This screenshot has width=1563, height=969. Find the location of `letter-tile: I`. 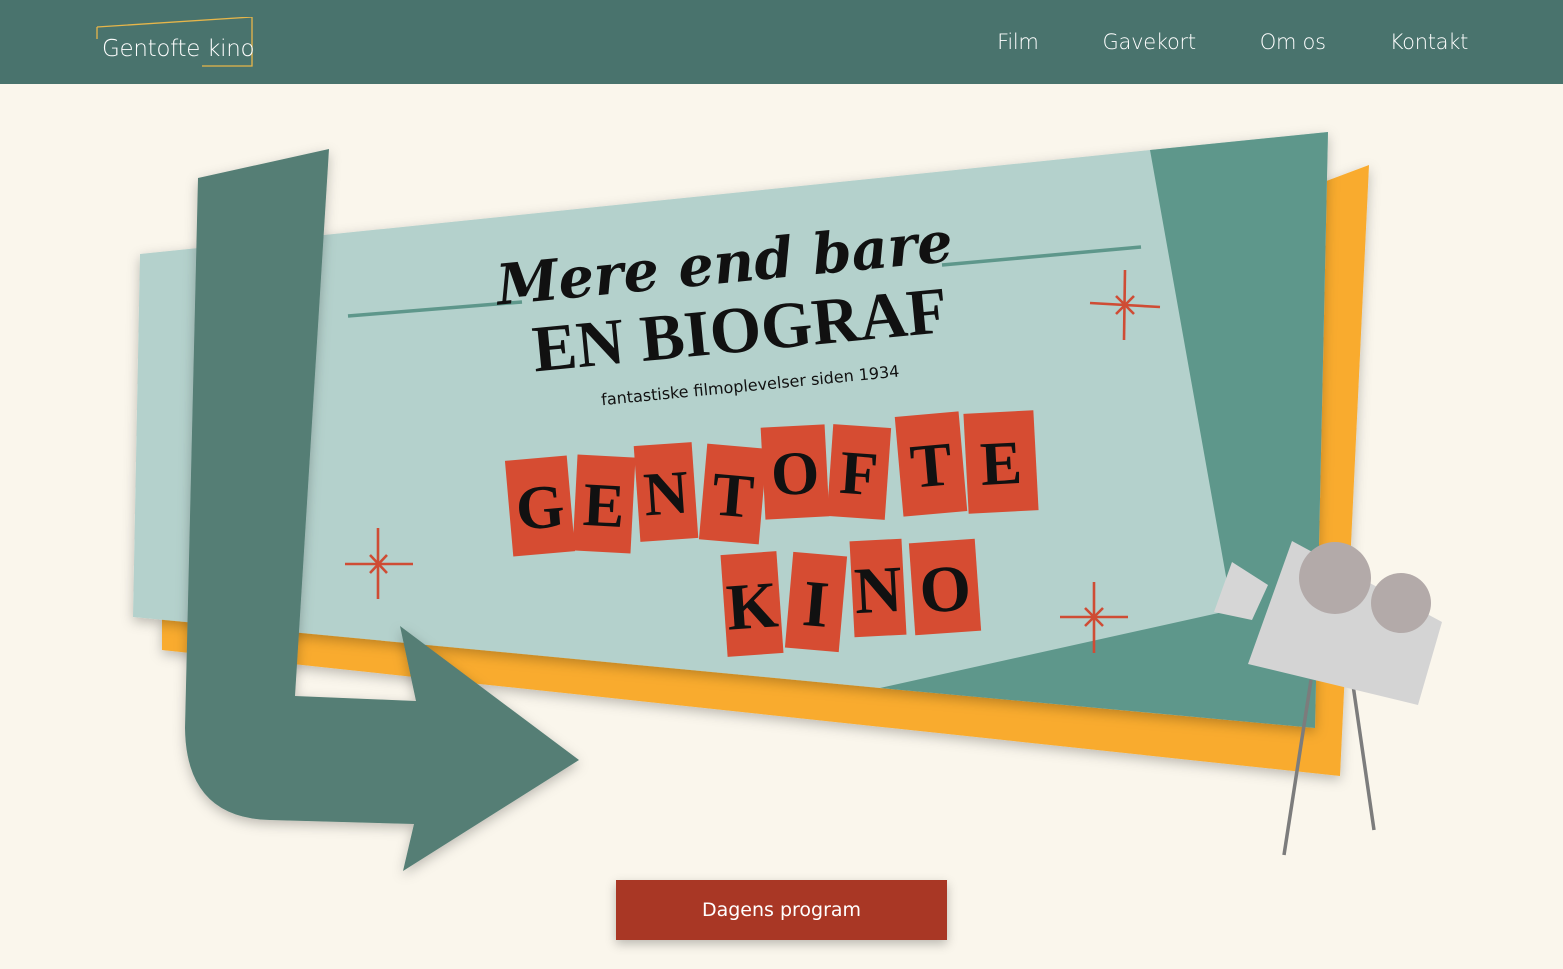

letter-tile: I is located at coordinates (816, 602).